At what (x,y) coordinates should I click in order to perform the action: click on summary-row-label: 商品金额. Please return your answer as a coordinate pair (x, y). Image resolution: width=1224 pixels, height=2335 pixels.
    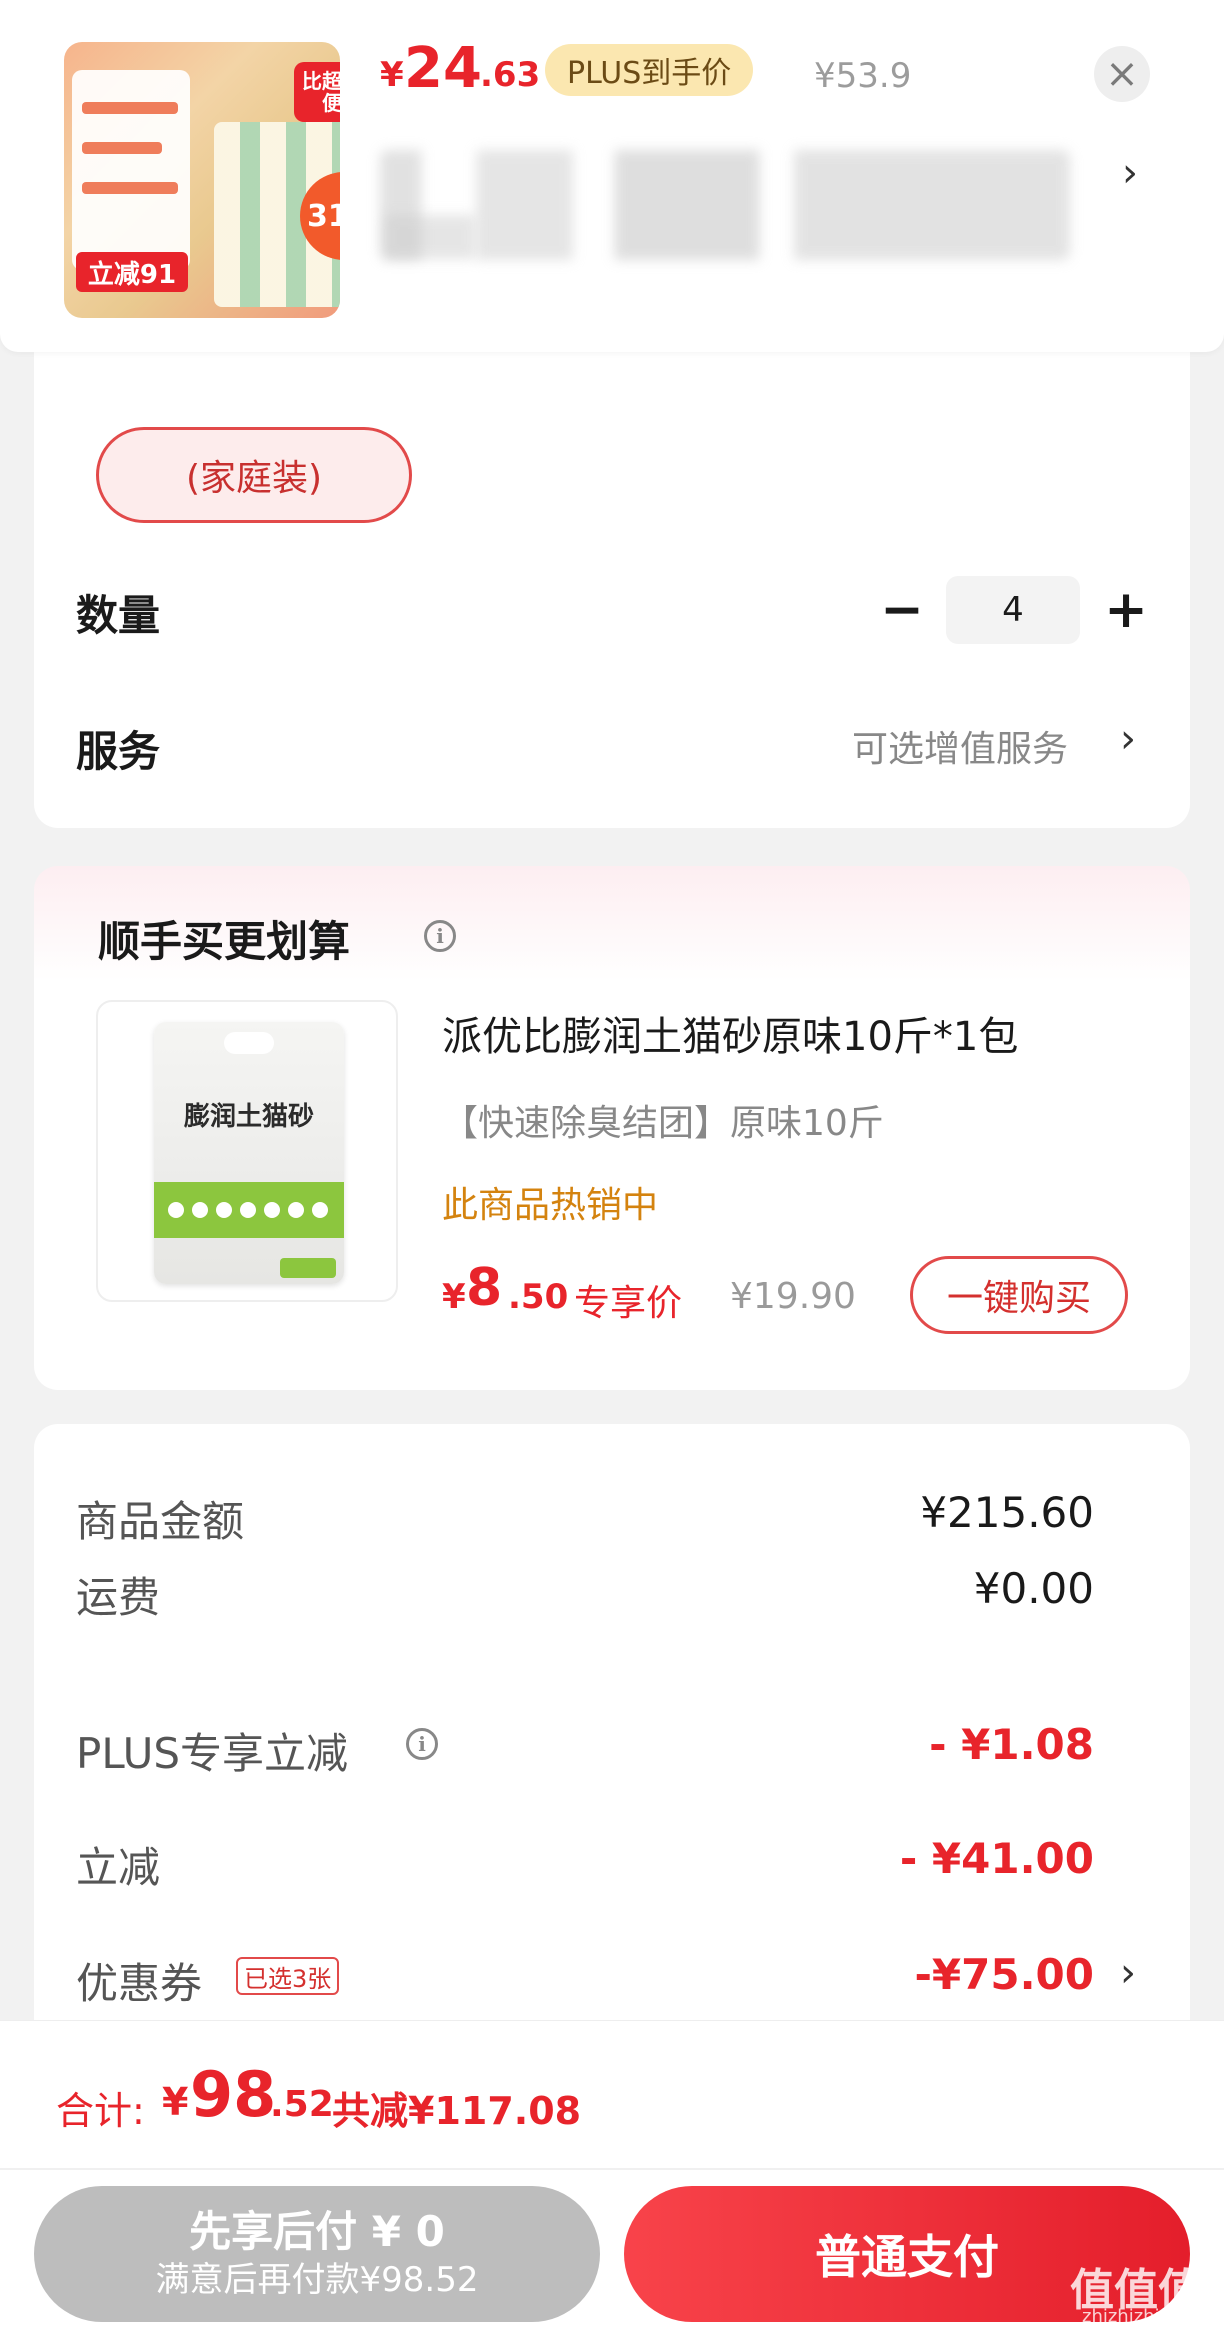
    Looking at the image, I should click on (160, 1521).